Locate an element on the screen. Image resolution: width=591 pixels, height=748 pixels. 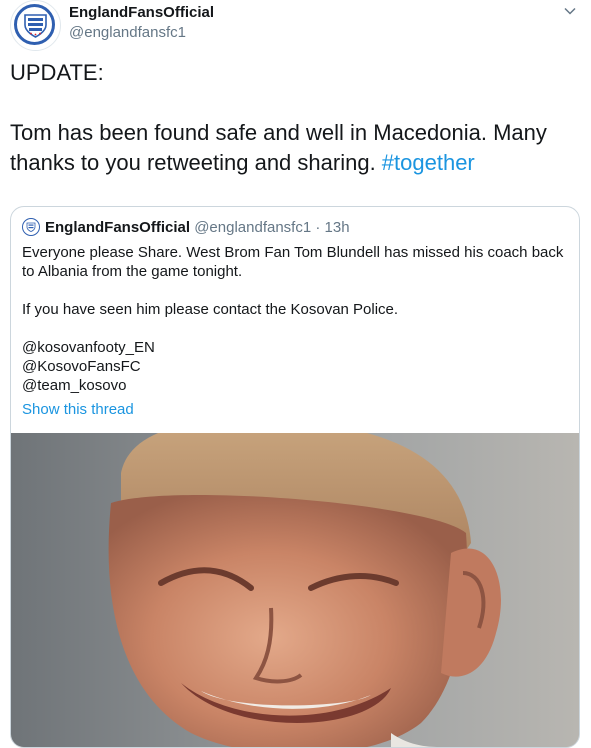
tweet-text-line: UPDATE: is located at coordinates (57, 72).